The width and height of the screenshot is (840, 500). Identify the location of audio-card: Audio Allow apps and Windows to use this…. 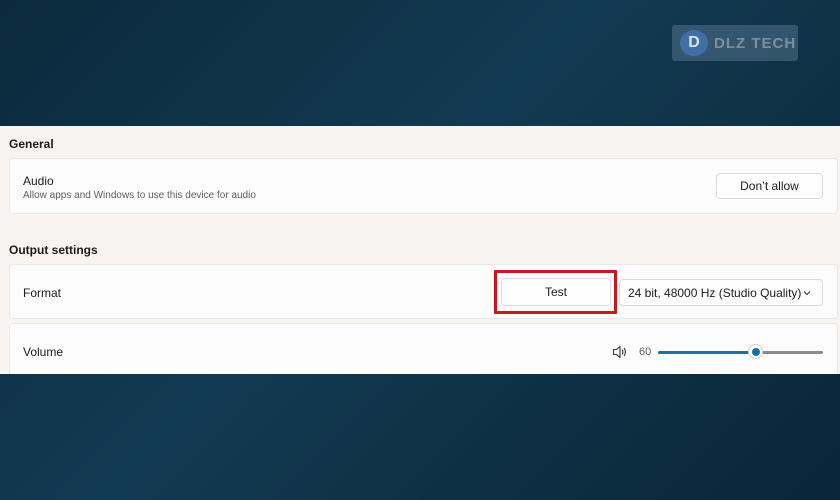
(423, 186).